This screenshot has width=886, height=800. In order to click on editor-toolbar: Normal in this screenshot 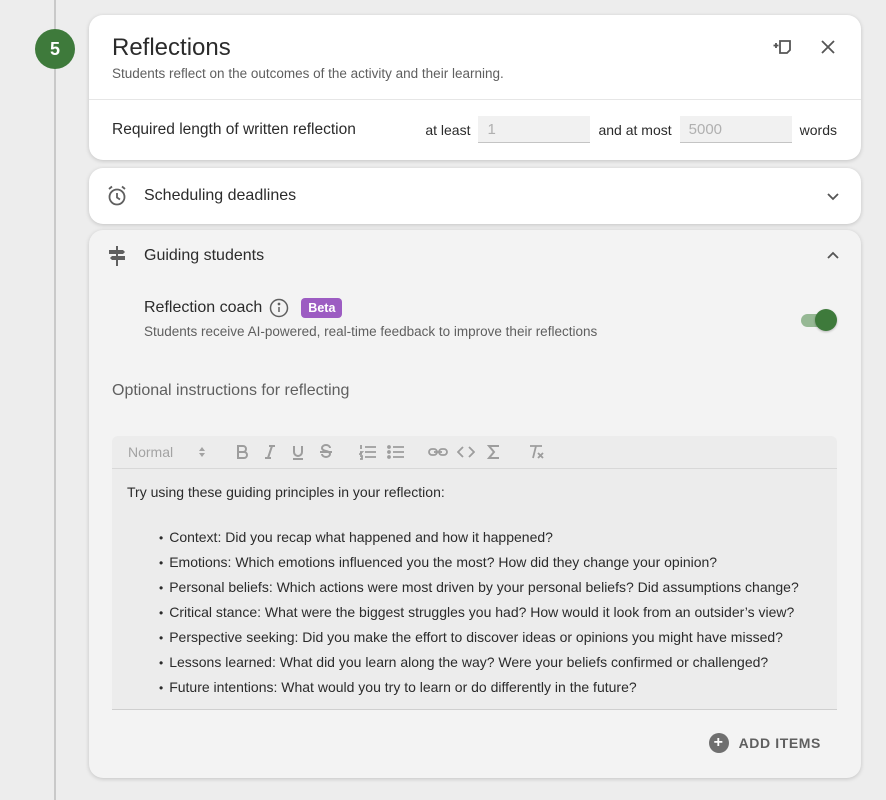, I will do `click(474, 452)`.